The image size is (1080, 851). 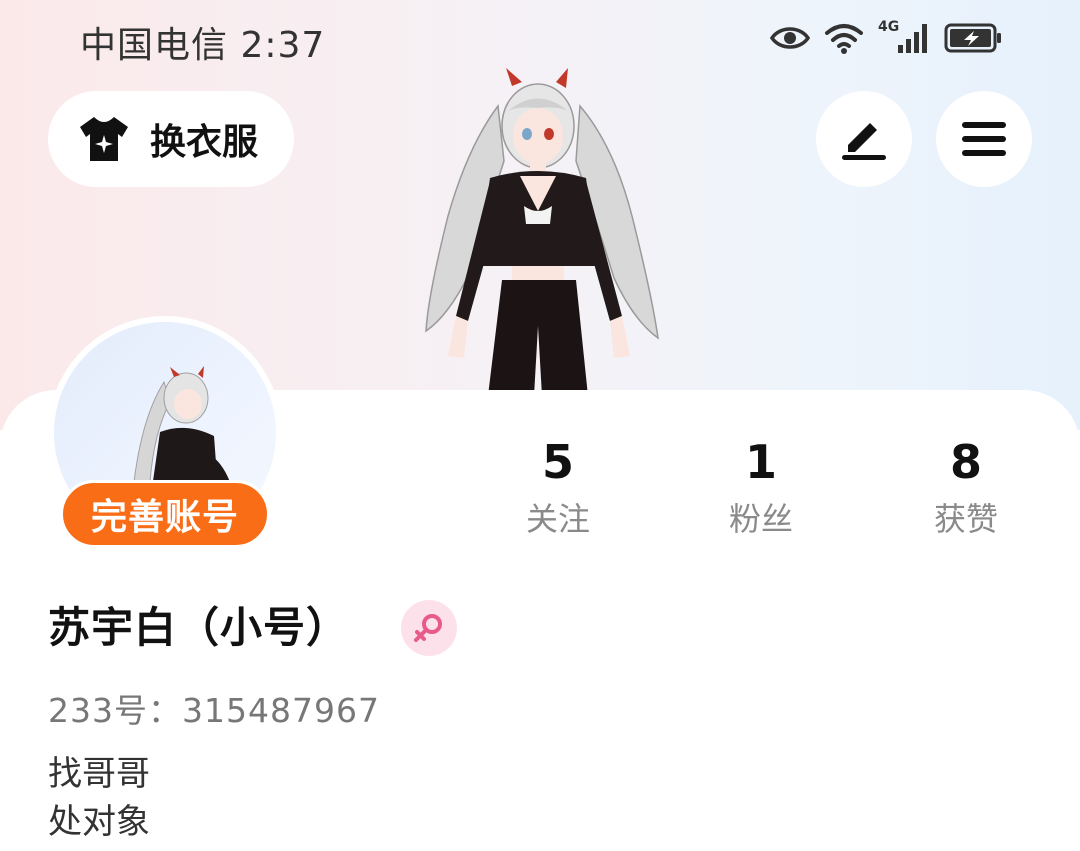 What do you see at coordinates (99, 822) in the screenshot?
I see `bio-line: 处对象` at bounding box center [99, 822].